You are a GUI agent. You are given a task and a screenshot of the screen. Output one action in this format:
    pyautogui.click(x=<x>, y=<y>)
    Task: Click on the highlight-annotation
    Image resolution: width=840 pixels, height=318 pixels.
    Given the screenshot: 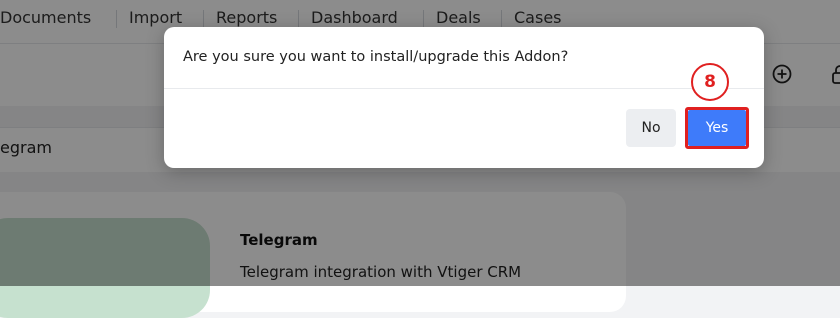 What is the action you would take?
    pyautogui.click(x=717, y=128)
    